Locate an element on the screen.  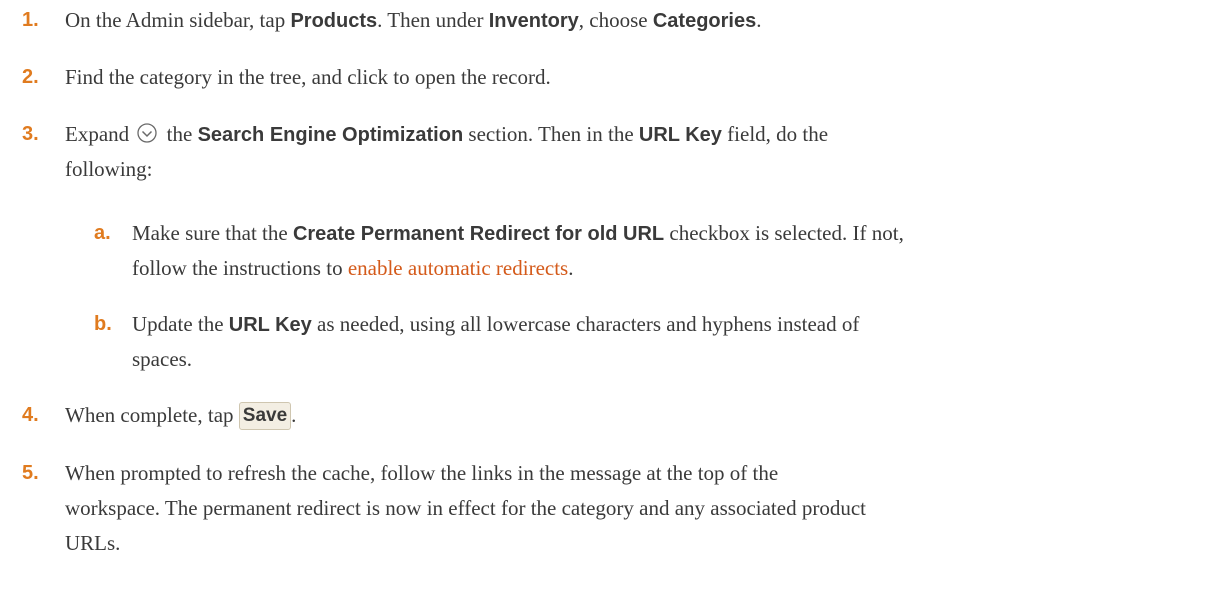
step-number: 1. is located at coordinates (30, 20).